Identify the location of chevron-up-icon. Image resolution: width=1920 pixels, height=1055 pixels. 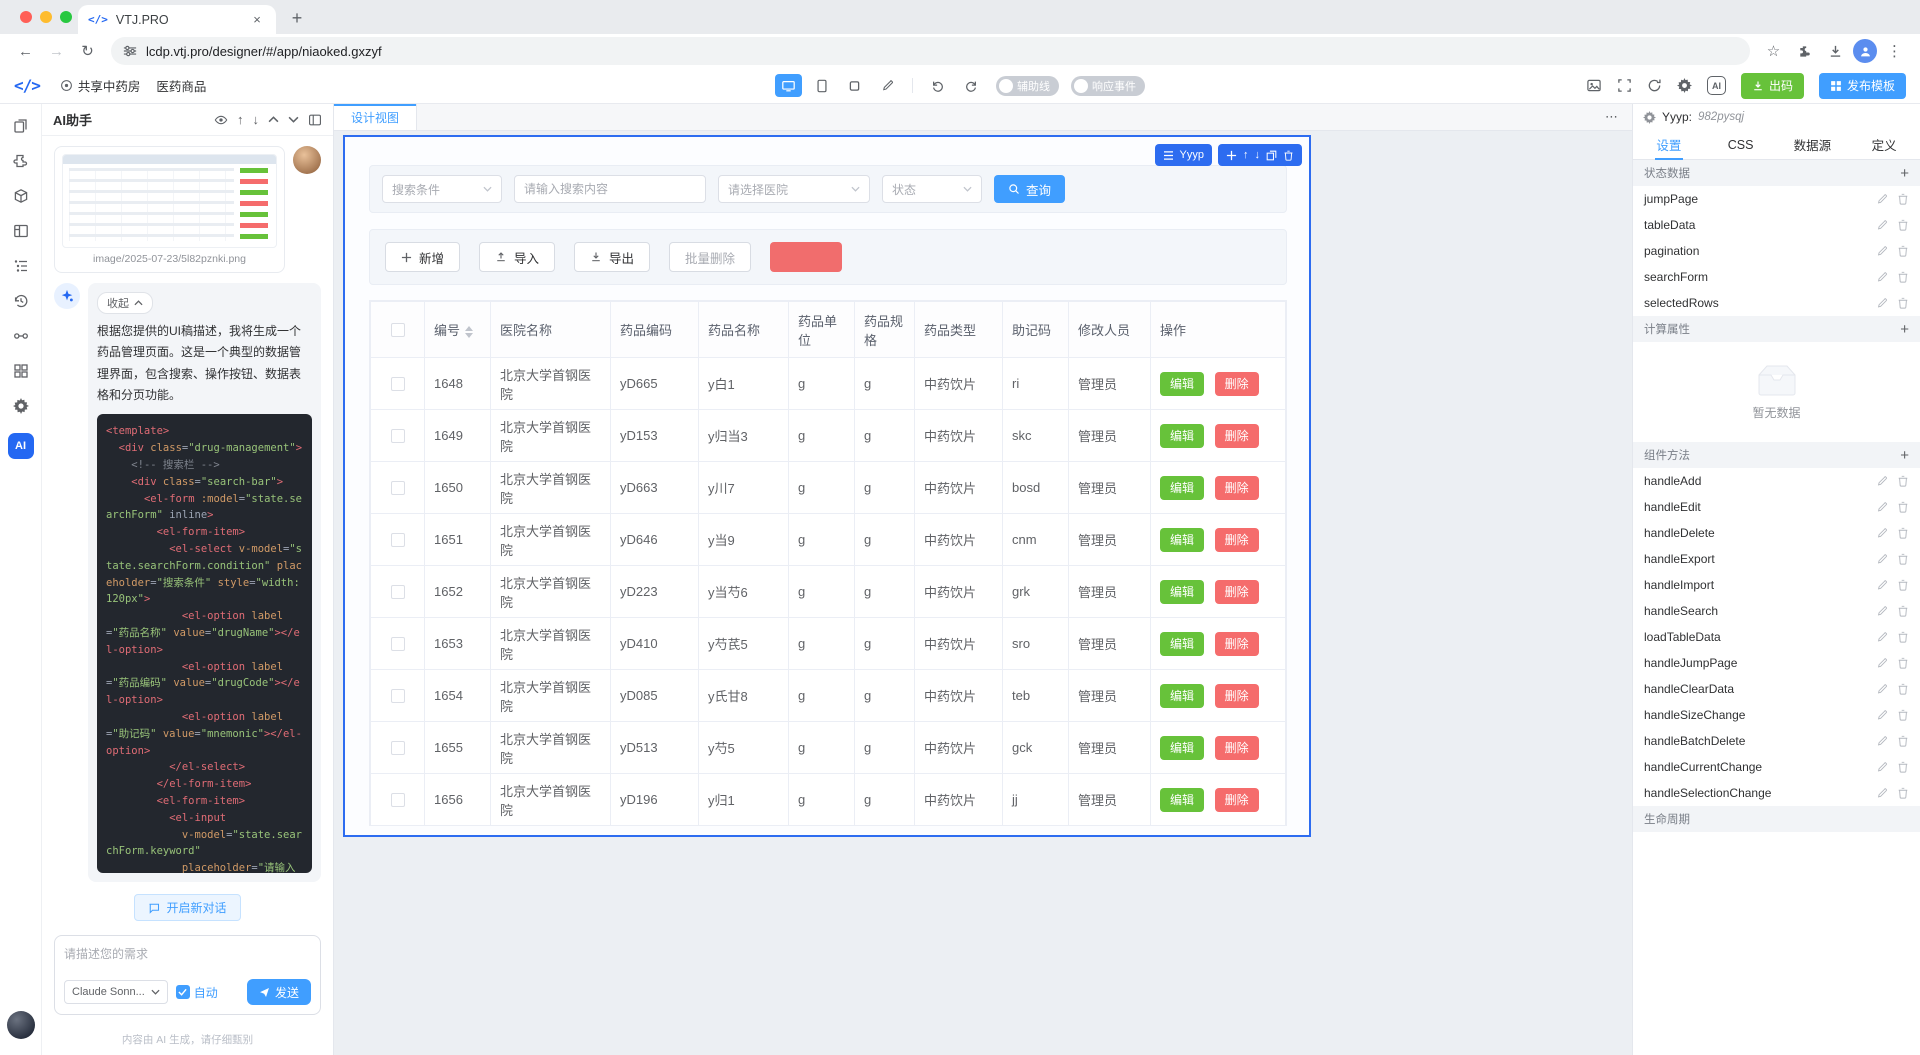
(273, 119).